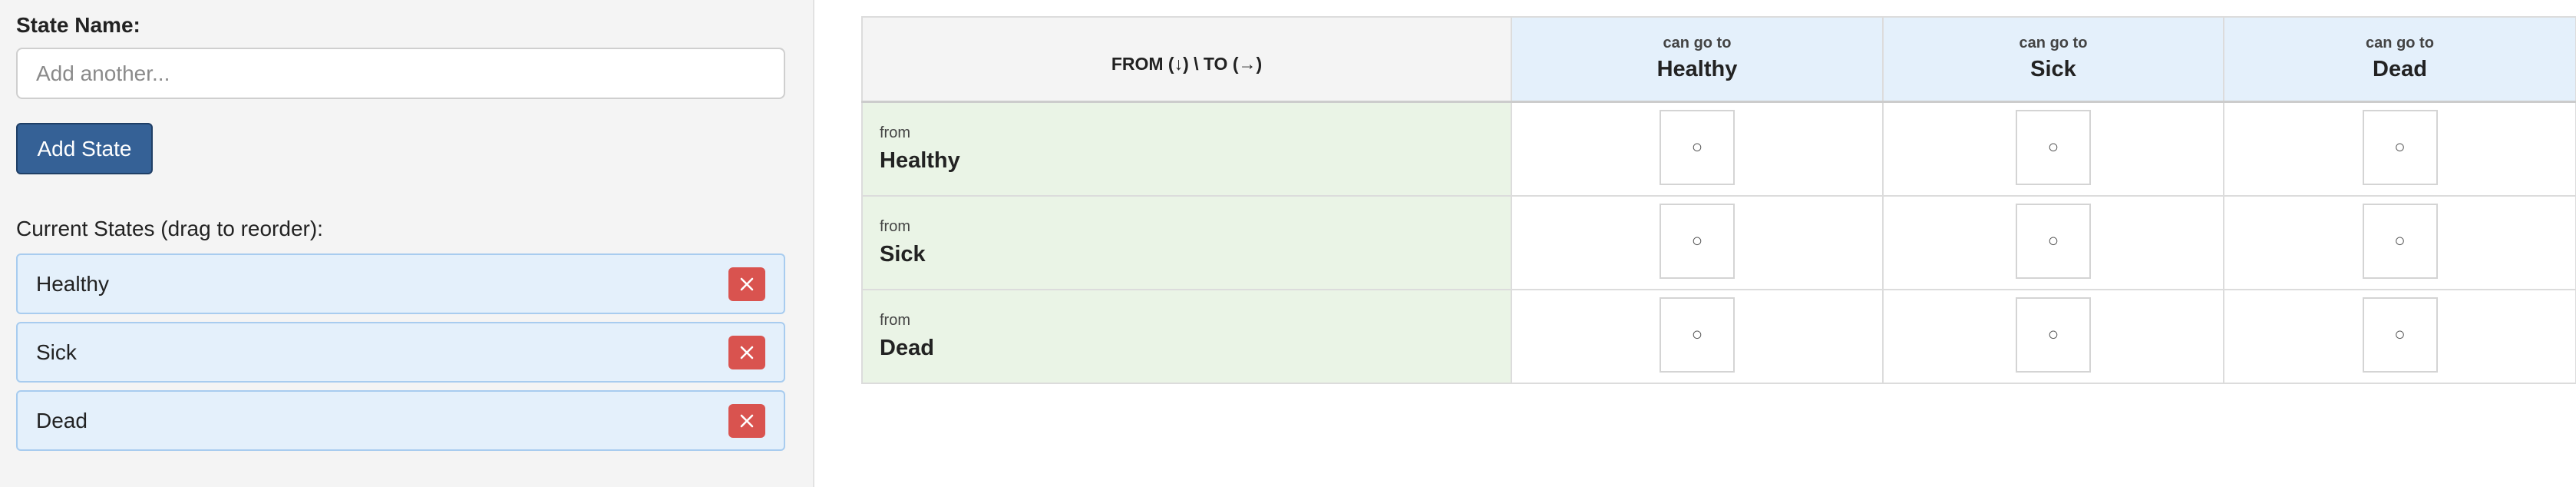 Image resolution: width=2576 pixels, height=487 pixels. I want to click on state-item-label: Dead, so click(62, 420).